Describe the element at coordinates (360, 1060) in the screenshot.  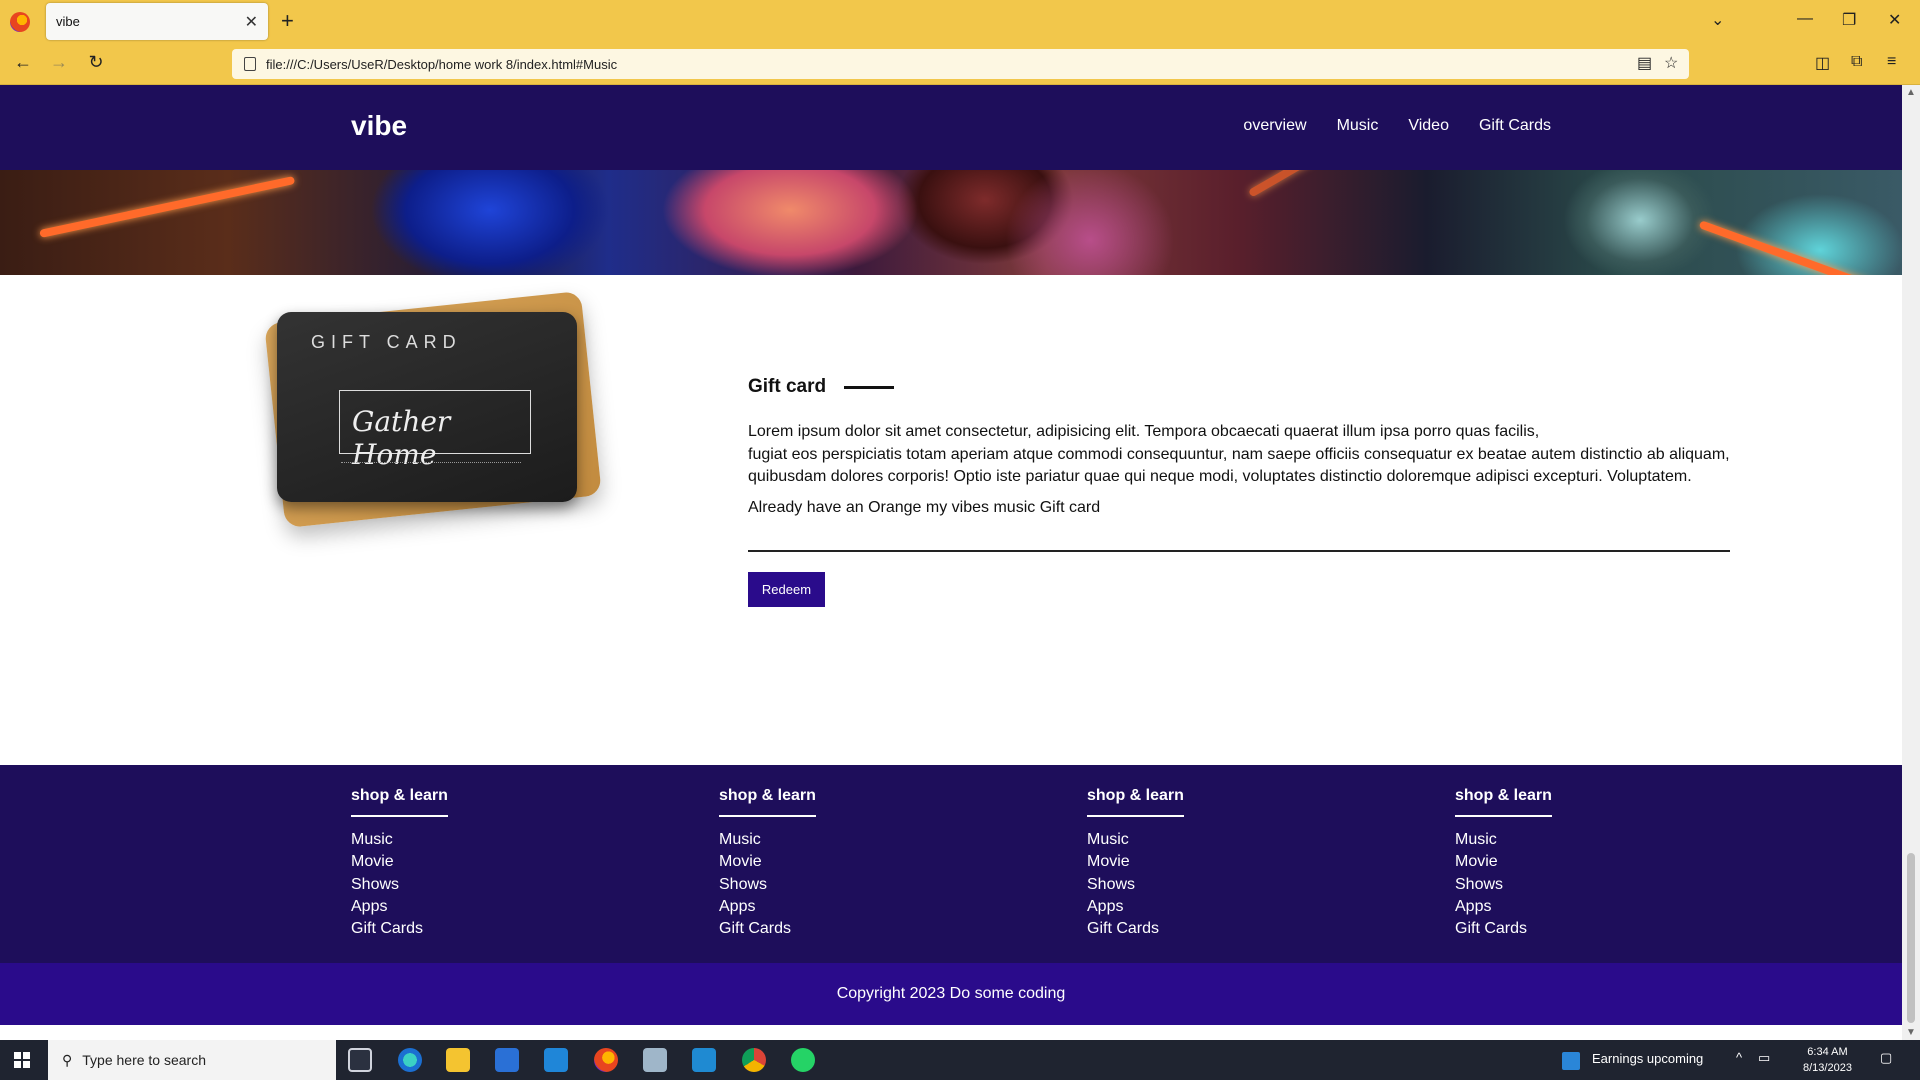
I see `task-view-icon` at that location.